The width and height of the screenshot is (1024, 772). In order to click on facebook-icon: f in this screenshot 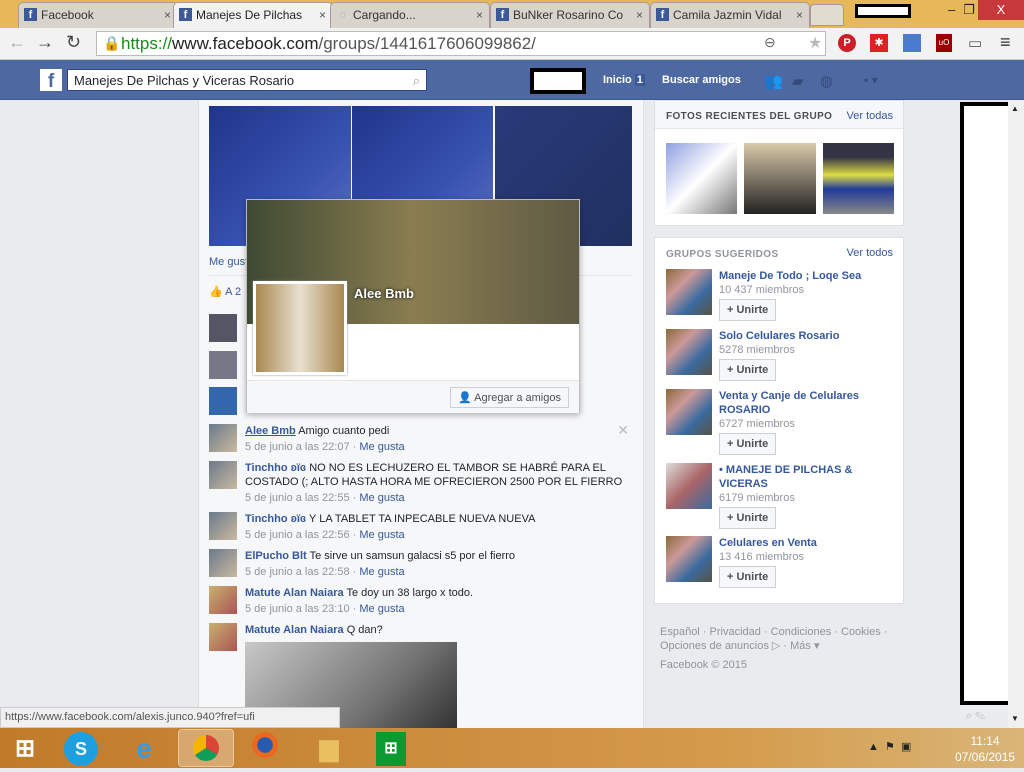, I will do `click(662, 14)`.